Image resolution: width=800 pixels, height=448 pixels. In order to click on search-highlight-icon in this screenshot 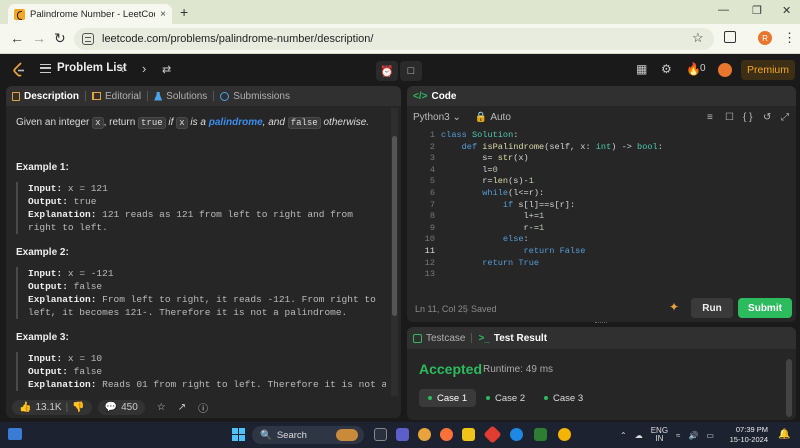, I will do `click(347, 435)`.